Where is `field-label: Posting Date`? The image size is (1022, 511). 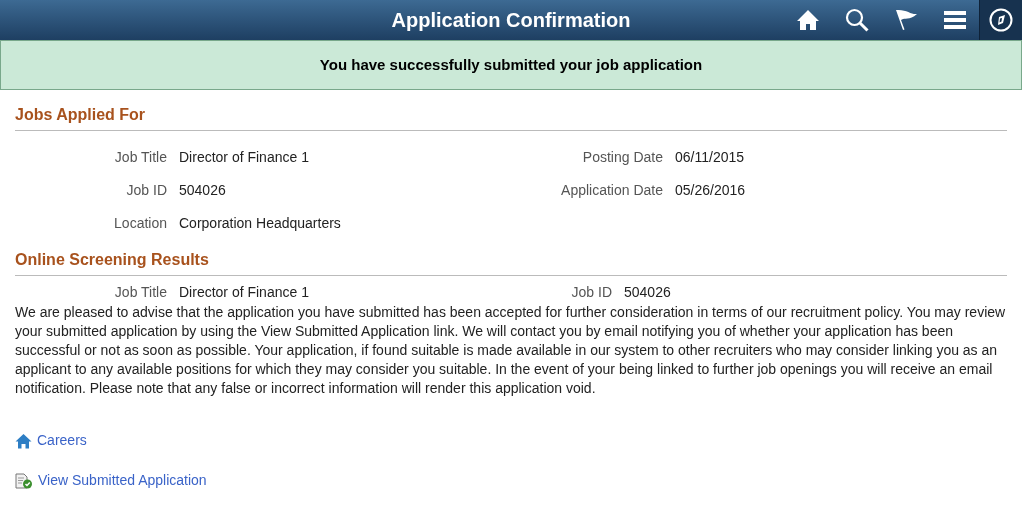 field-label: Posting Date is located at coordinates (622, 157).